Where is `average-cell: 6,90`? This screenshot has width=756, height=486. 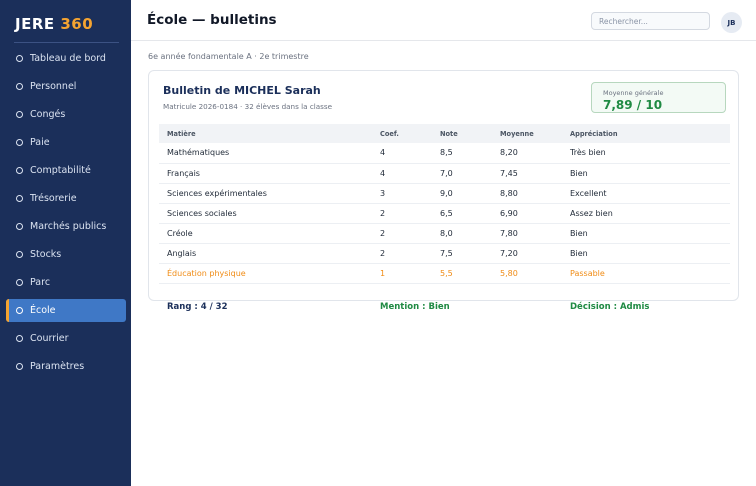 average-cell: 6,90 is located at coordinates (527, 213).